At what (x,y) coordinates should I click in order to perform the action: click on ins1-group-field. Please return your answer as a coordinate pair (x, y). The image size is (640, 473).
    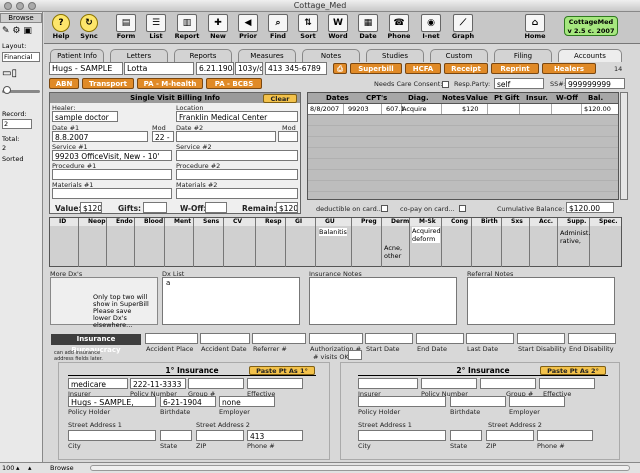
    Looking at the image, I should click on (216, 383).